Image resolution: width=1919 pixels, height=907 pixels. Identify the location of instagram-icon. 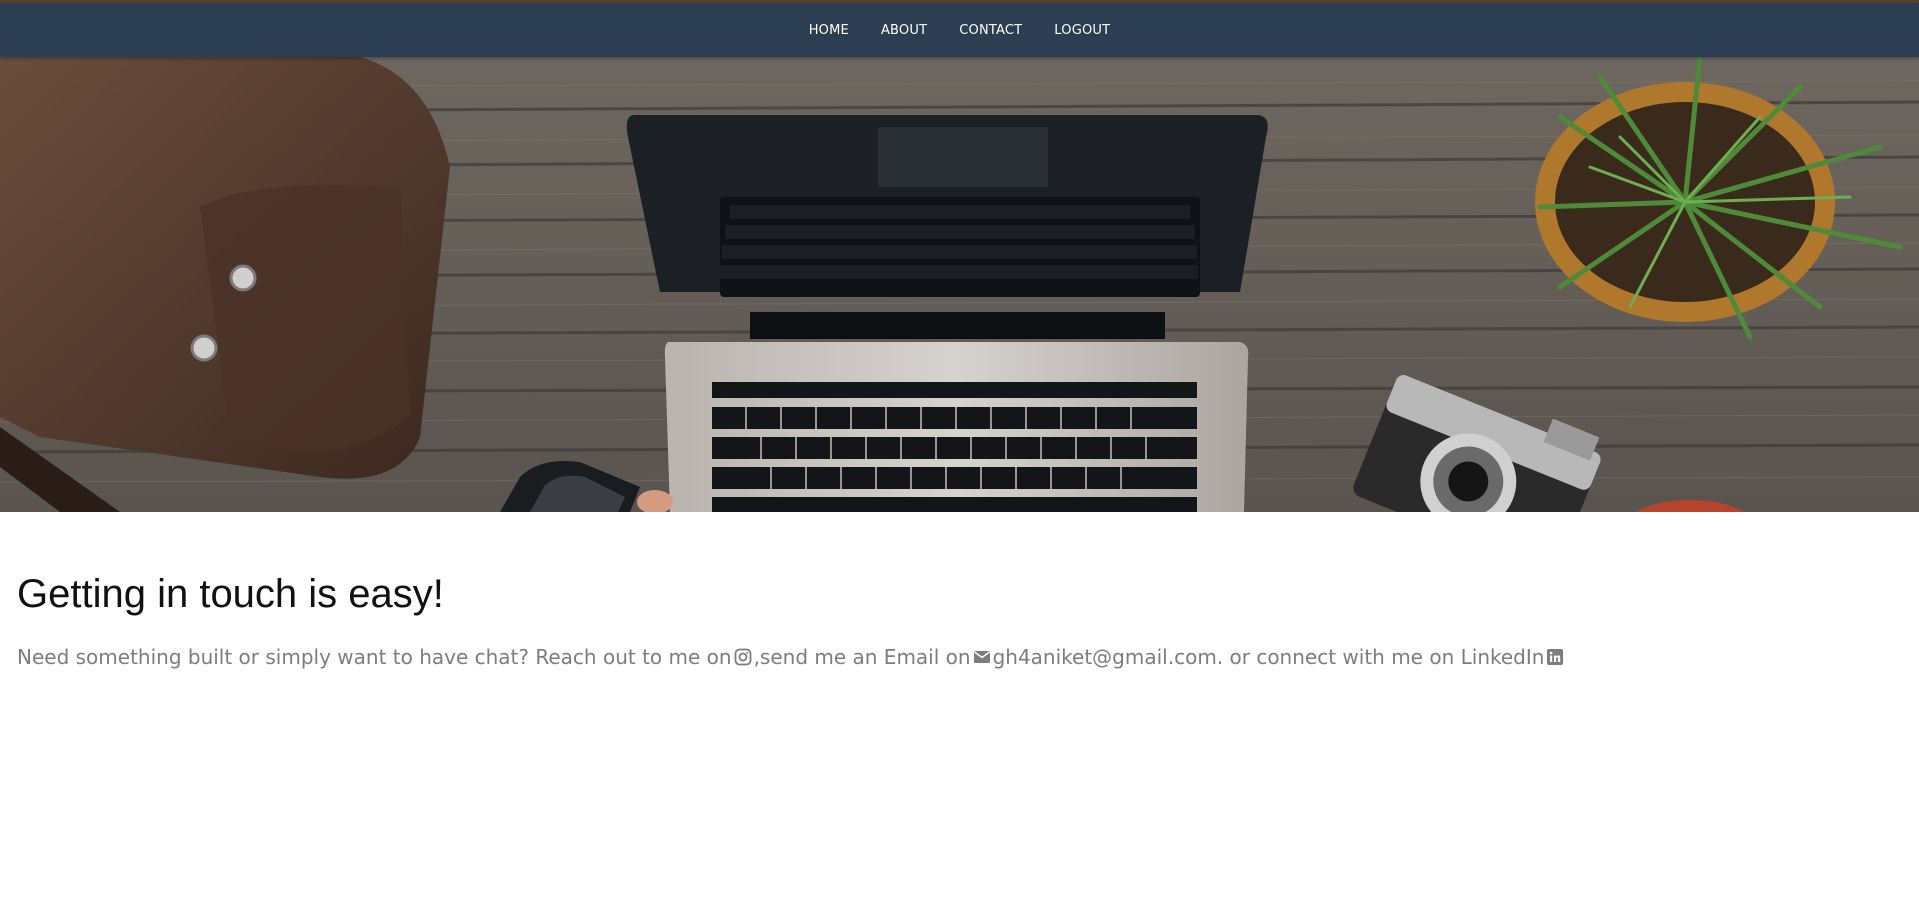
(743, 657).